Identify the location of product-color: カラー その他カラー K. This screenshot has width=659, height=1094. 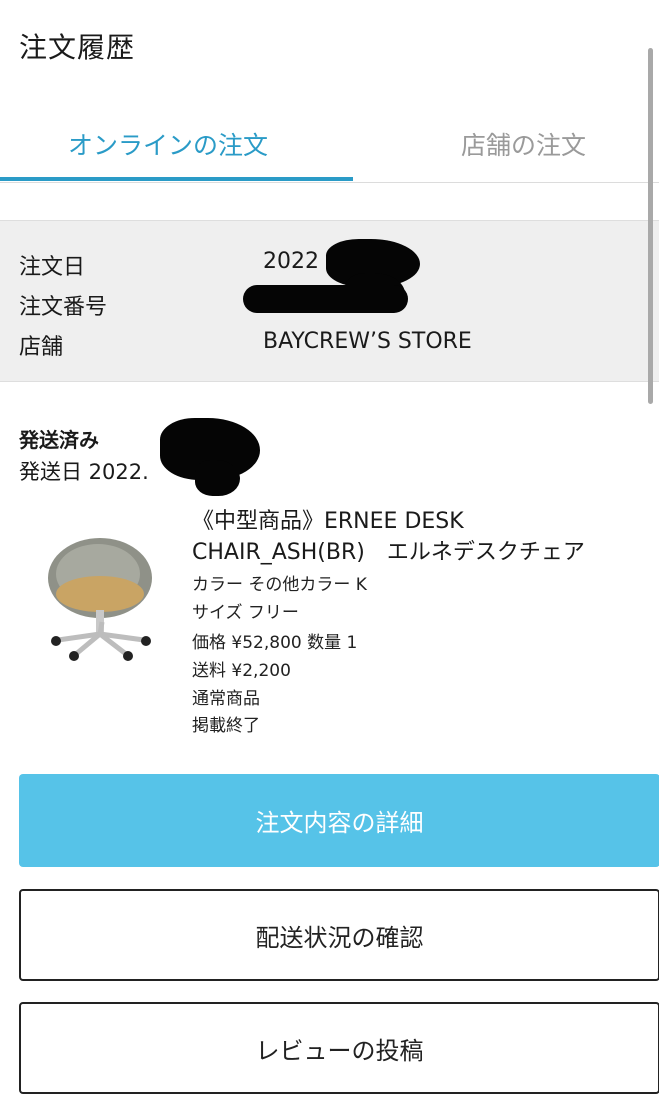
(279, 585).